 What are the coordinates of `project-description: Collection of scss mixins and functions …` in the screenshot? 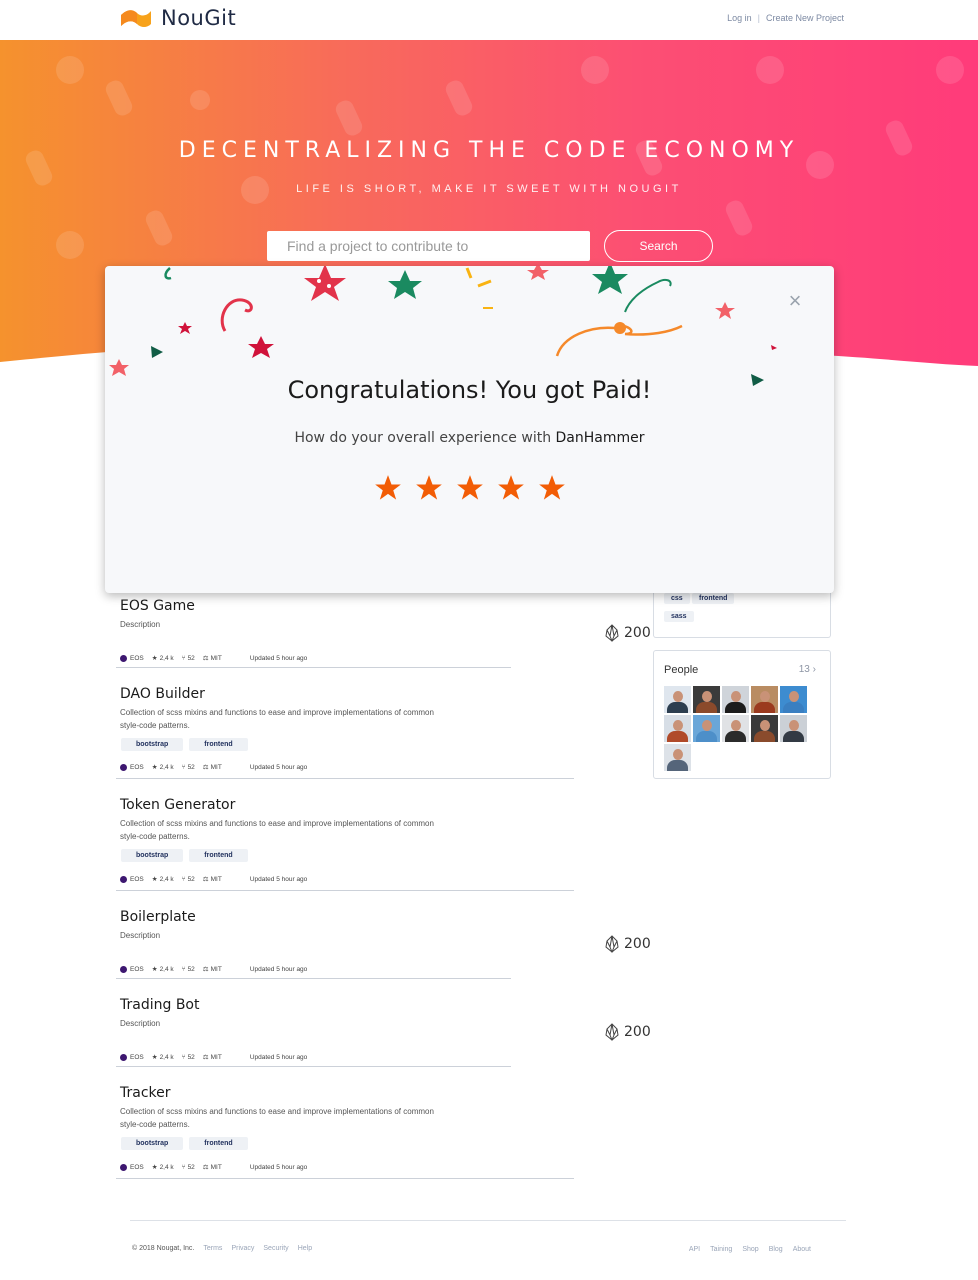 It's located at (277, 719).